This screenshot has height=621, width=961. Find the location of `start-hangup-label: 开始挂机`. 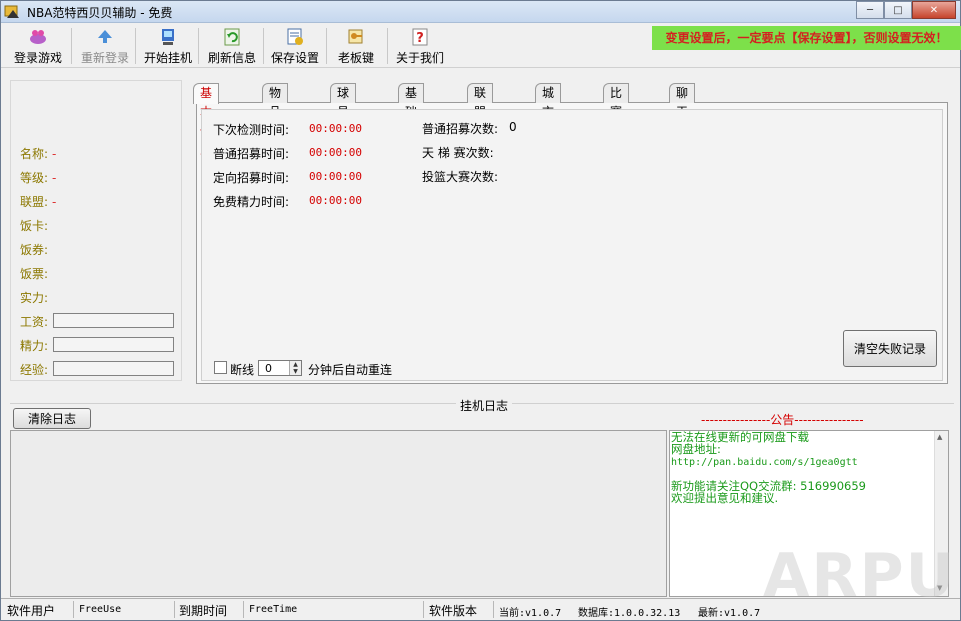

start-hangup-label: 开始挂机 is located at coordinates (167, 58).